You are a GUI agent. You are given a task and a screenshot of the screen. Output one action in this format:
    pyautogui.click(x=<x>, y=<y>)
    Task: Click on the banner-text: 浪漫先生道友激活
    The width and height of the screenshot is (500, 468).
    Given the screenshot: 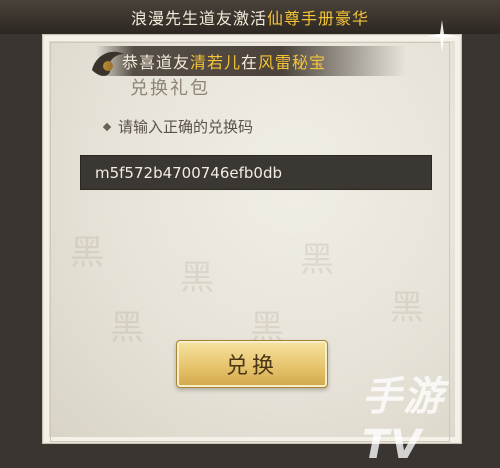 What is the action you would take?
    pyautogui.click(x=198, y=18)
    